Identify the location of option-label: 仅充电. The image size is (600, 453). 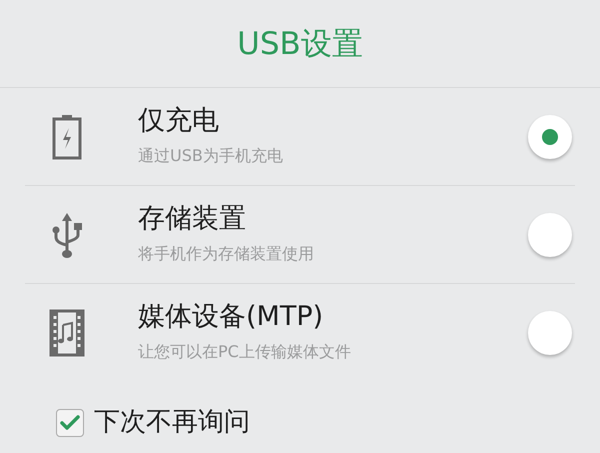
(179, 121).